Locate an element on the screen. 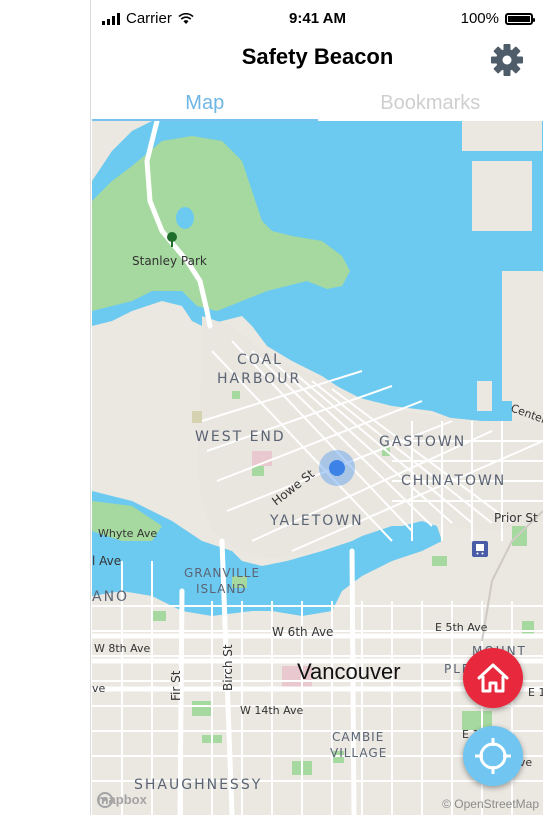  gear-icon is located at coordinates (507, 60).